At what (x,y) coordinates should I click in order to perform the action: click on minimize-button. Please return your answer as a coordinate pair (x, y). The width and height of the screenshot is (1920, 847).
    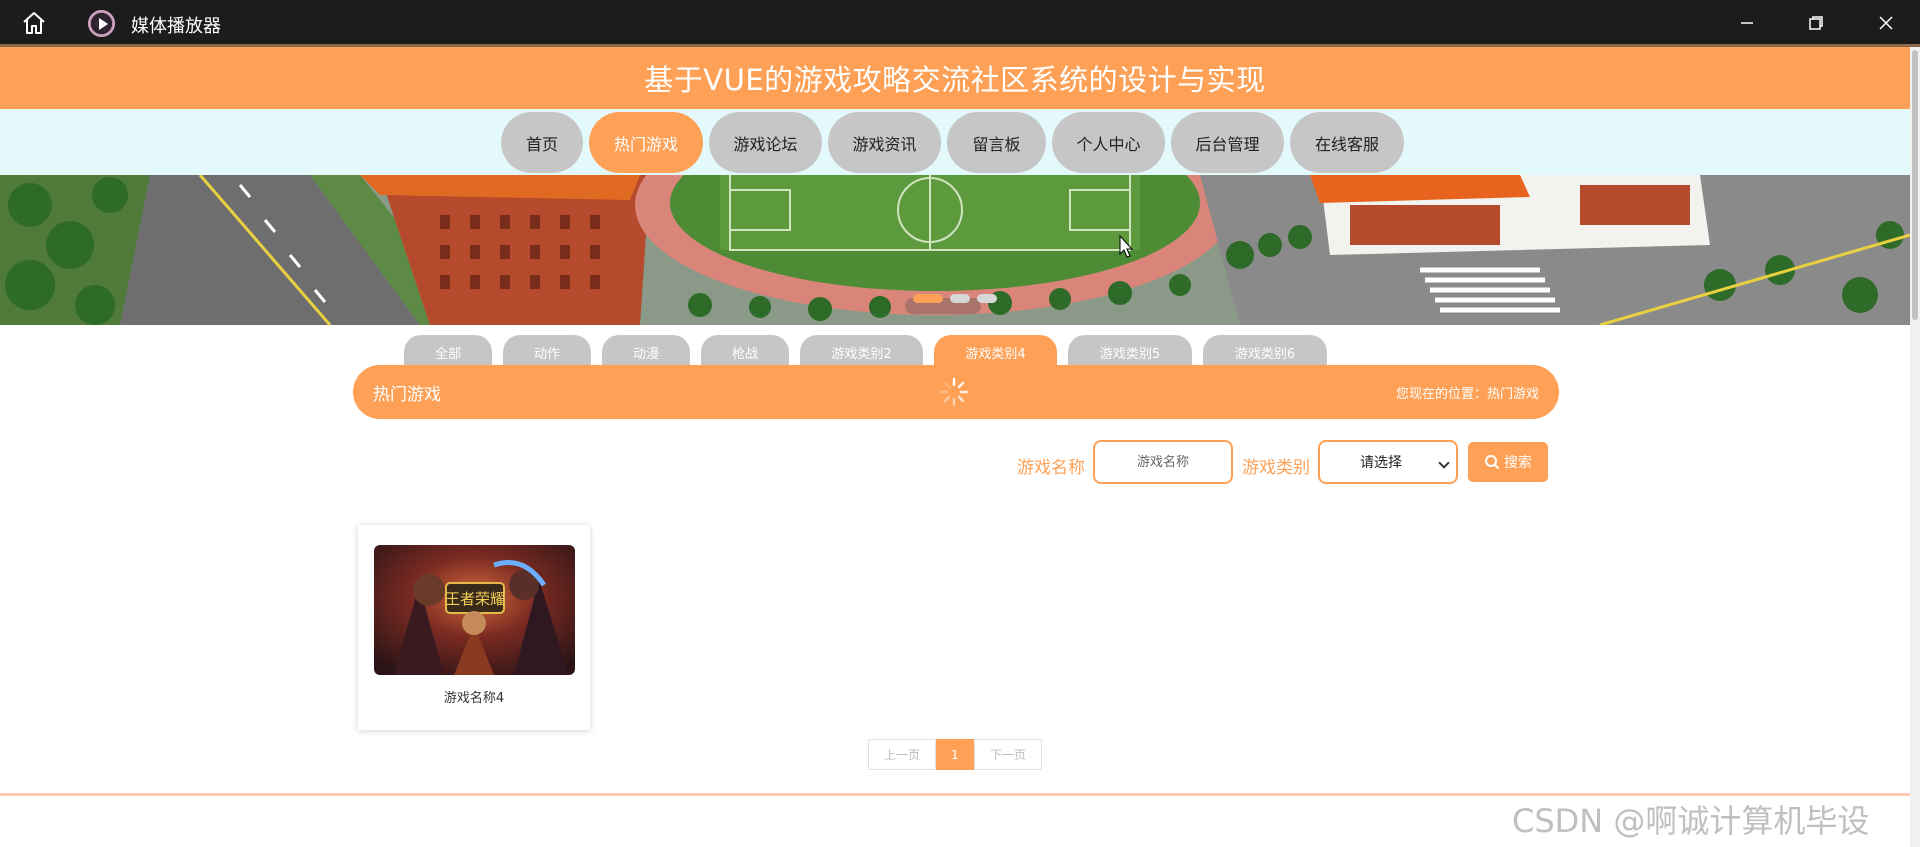
    Looking at the image, I should click on (1747, 23).